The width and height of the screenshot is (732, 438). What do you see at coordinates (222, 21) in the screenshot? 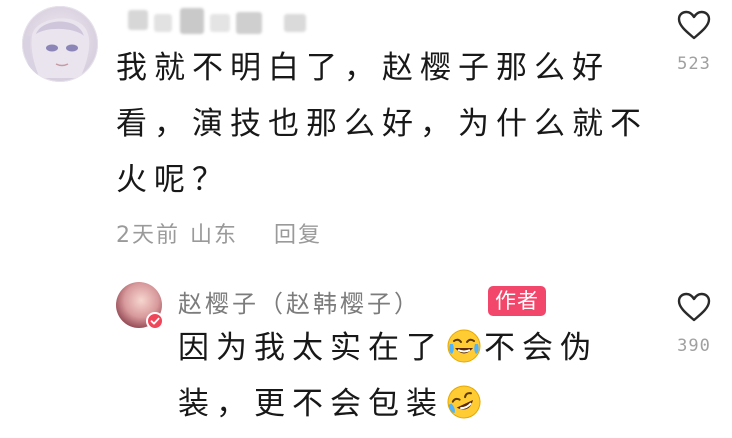
I see `commenter-username-blurred` at bounding box center [222, 21].